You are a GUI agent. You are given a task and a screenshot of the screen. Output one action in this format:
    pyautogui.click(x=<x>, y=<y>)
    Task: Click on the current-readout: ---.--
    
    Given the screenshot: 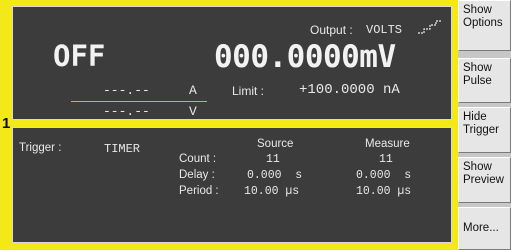 What is the action you would take?
    pyautogui.click(x=126, y=90)
    